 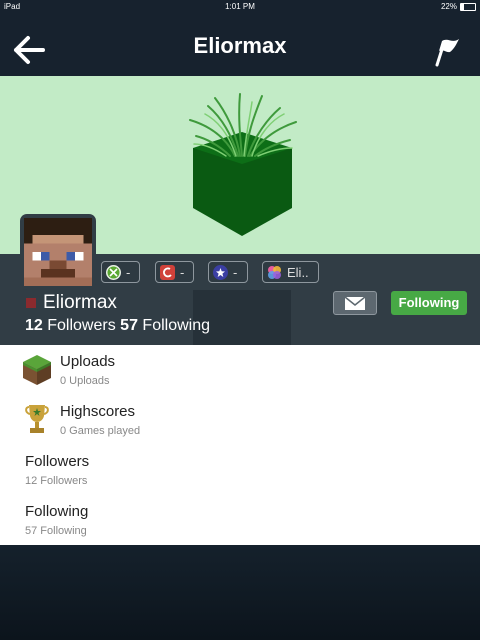 I want to click on navigation-bar: Eliormax, so click(x=240, y=44).